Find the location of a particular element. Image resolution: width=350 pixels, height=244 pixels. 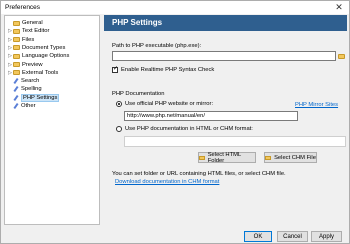

tree-item-other: Other is located at coordinates (21, 106).